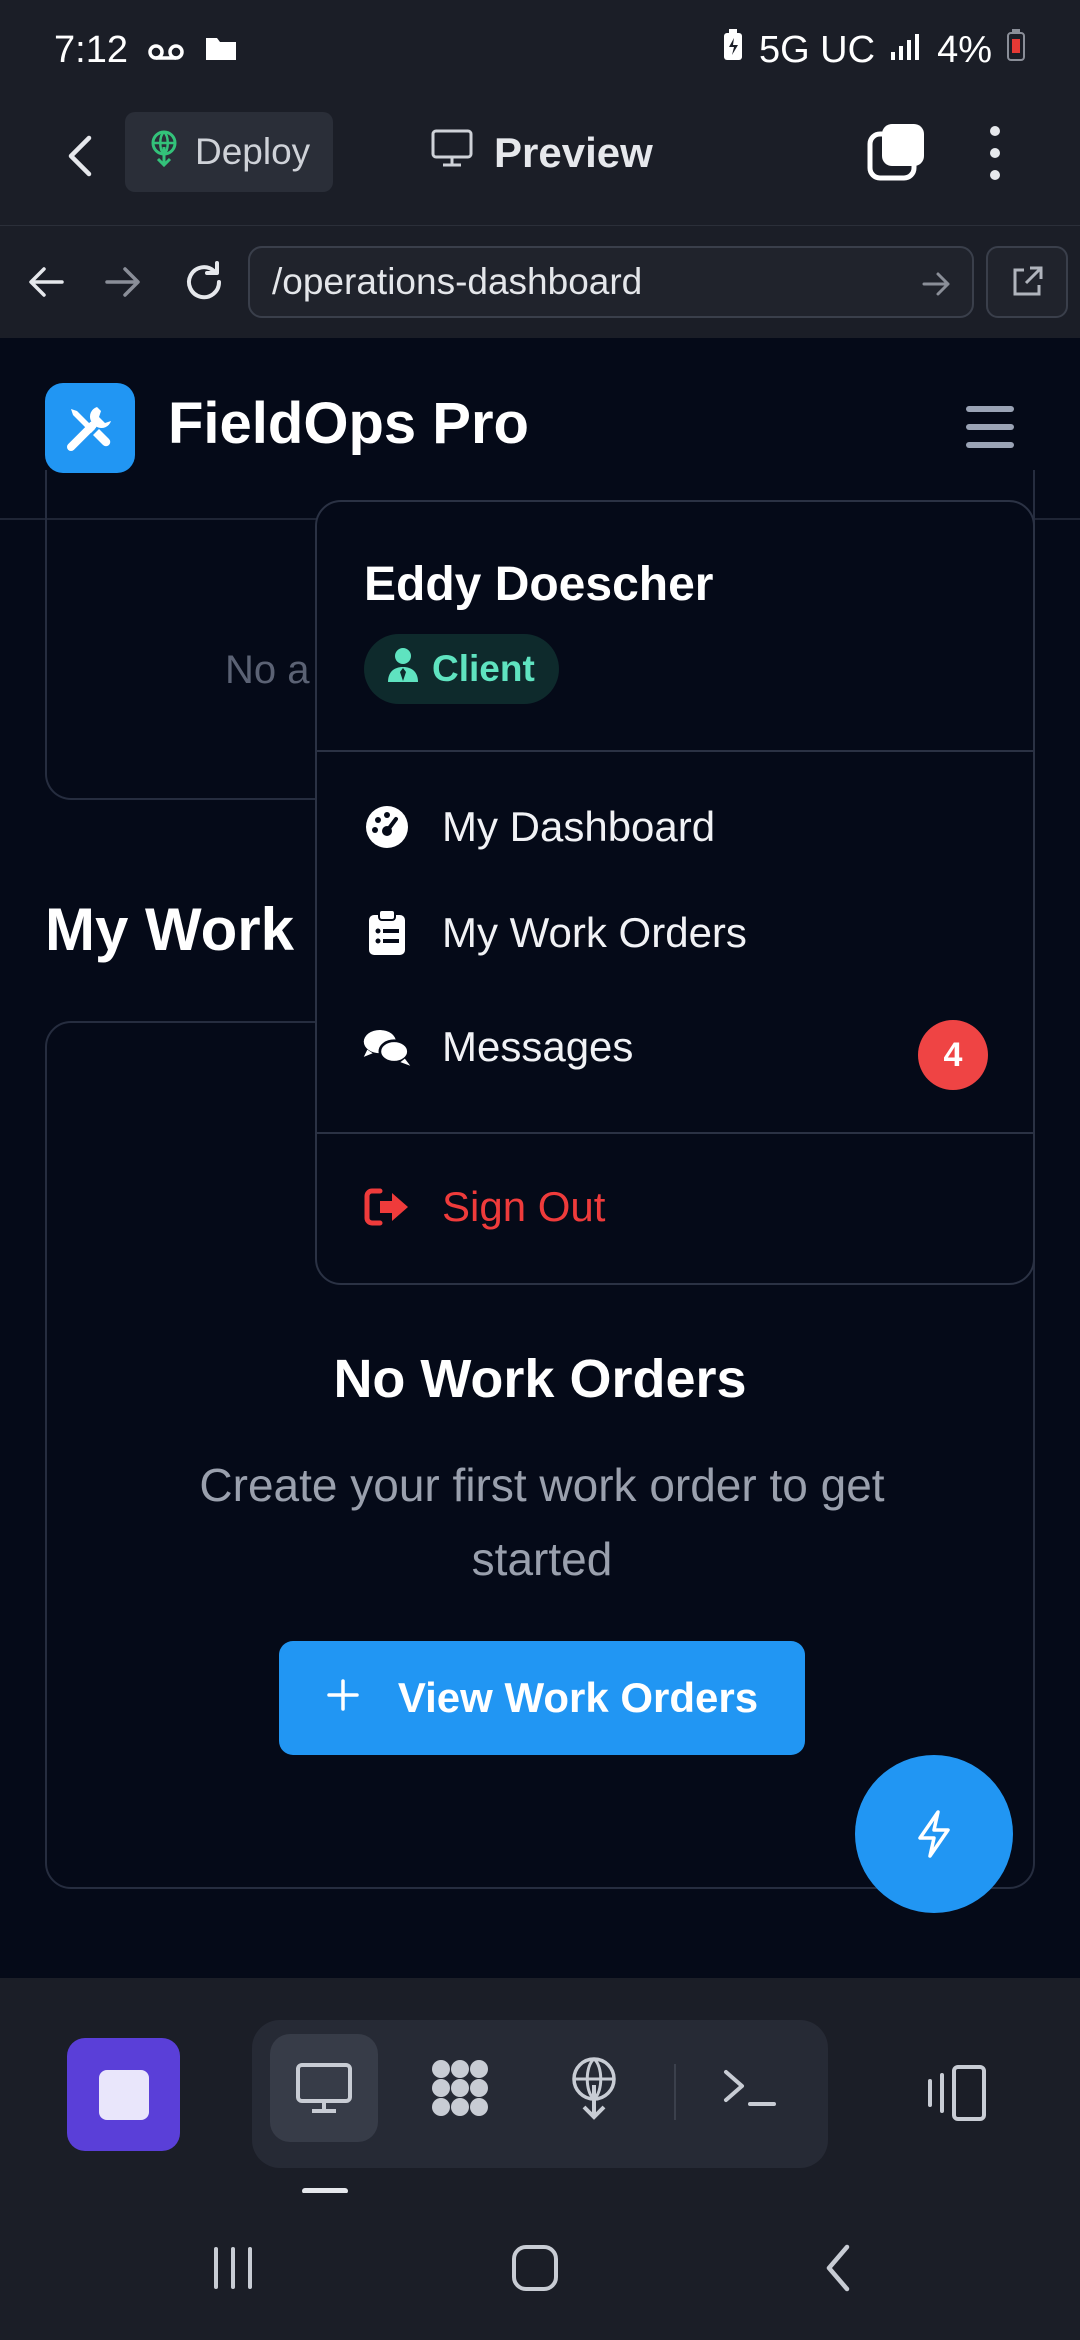 The image size is (1080, 2340). Describe the element at coordinates (594, 932) in the screenshot. I see `menu-item-label: My Work Orders` at that location.